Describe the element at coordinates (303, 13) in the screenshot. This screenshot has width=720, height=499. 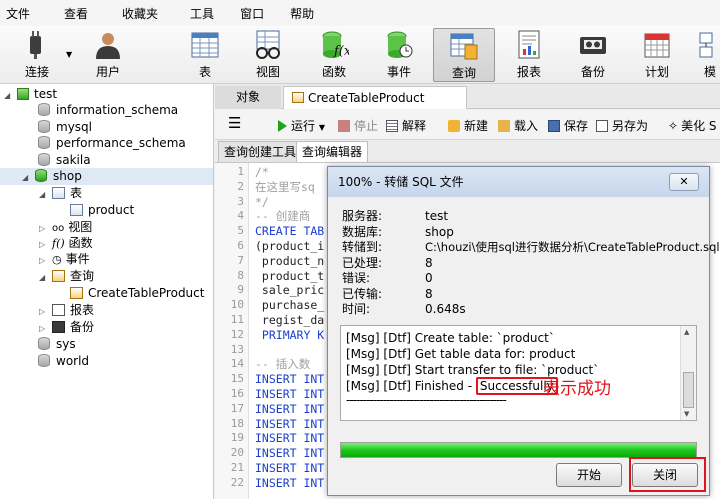
I see `menu-help: 帮助` at that location.